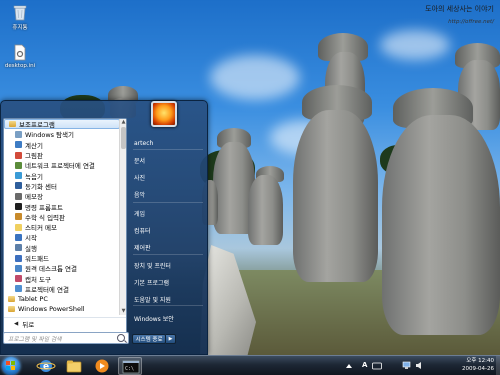  Describe the element at coordinates (144, 143) in the screenshot. I see `right-item-label: artech` at that location.